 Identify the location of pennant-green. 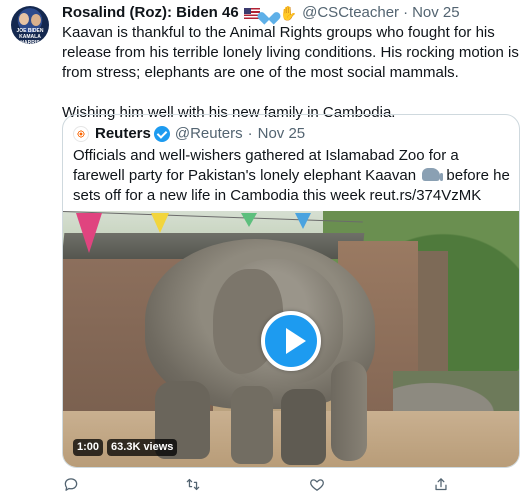
(249, 220).